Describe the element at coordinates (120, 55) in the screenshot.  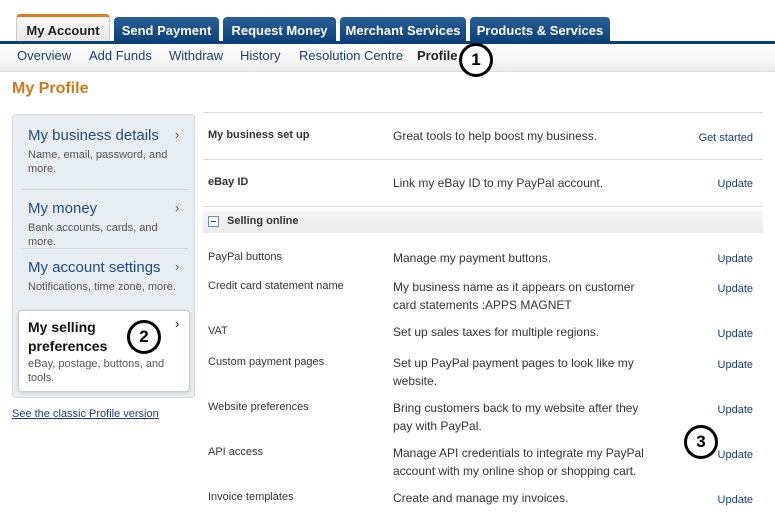
I see `subnav-add-funds: Add Funds` at that location.